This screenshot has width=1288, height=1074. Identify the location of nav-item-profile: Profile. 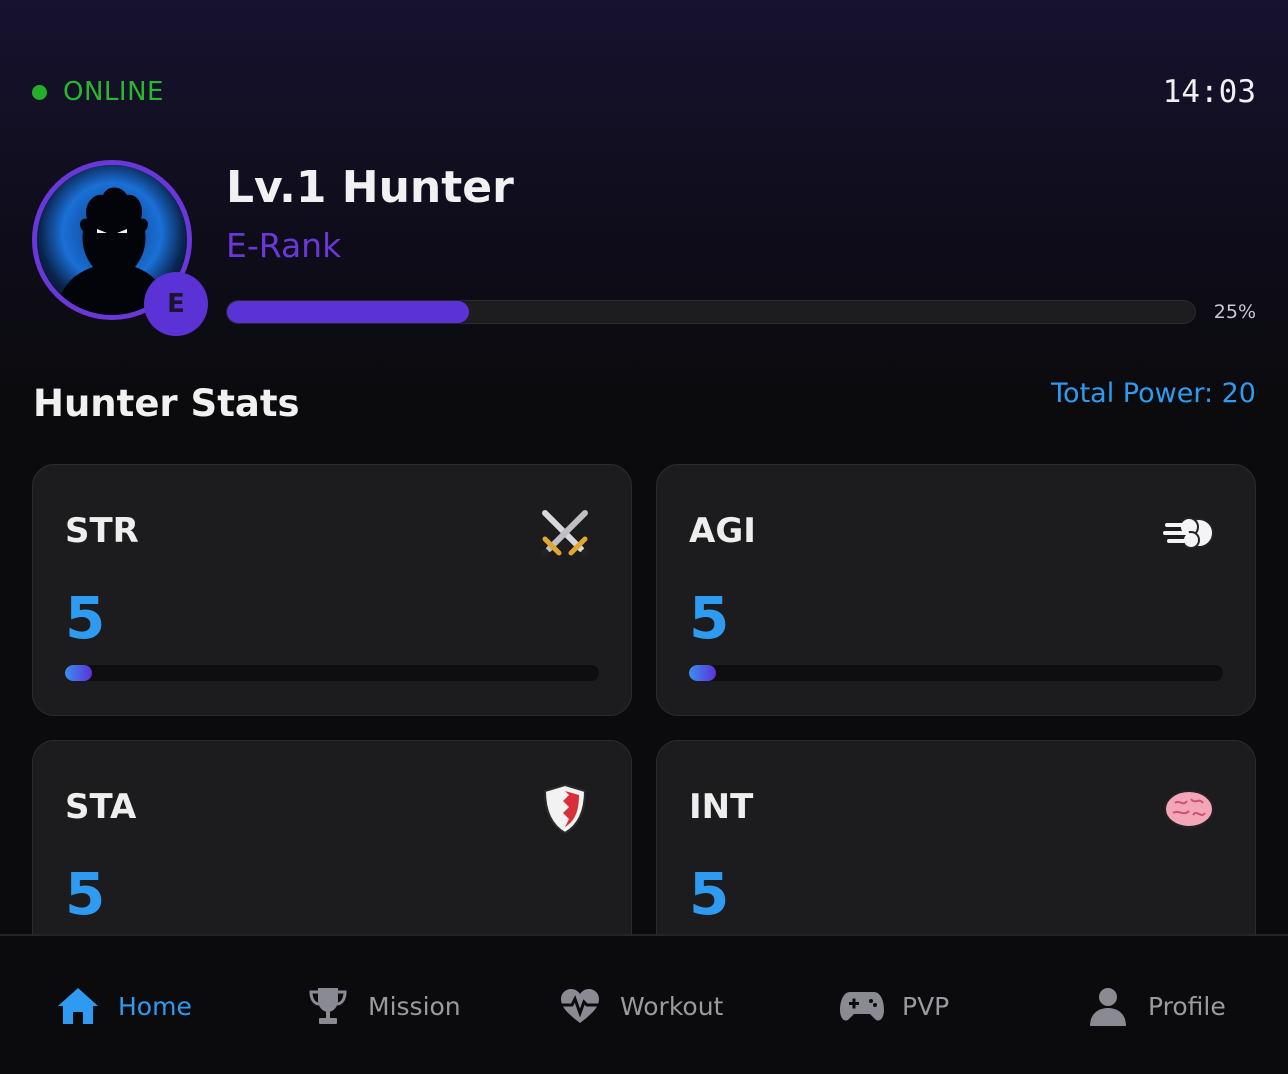
(1156, 1006).